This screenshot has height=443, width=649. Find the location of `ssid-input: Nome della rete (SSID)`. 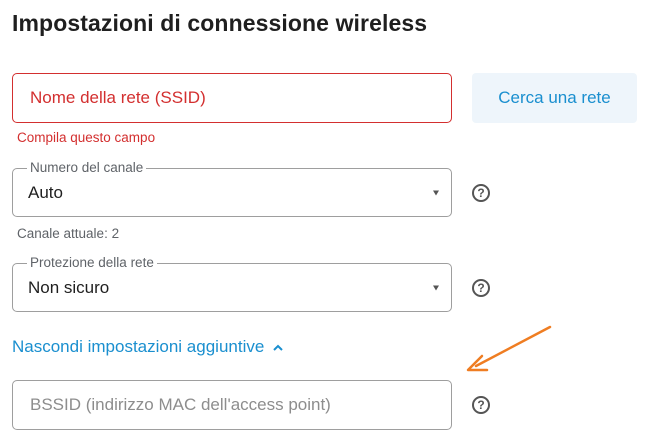

ssid-input: Nome della rete (SSID) is located at coordinates (232, 98).